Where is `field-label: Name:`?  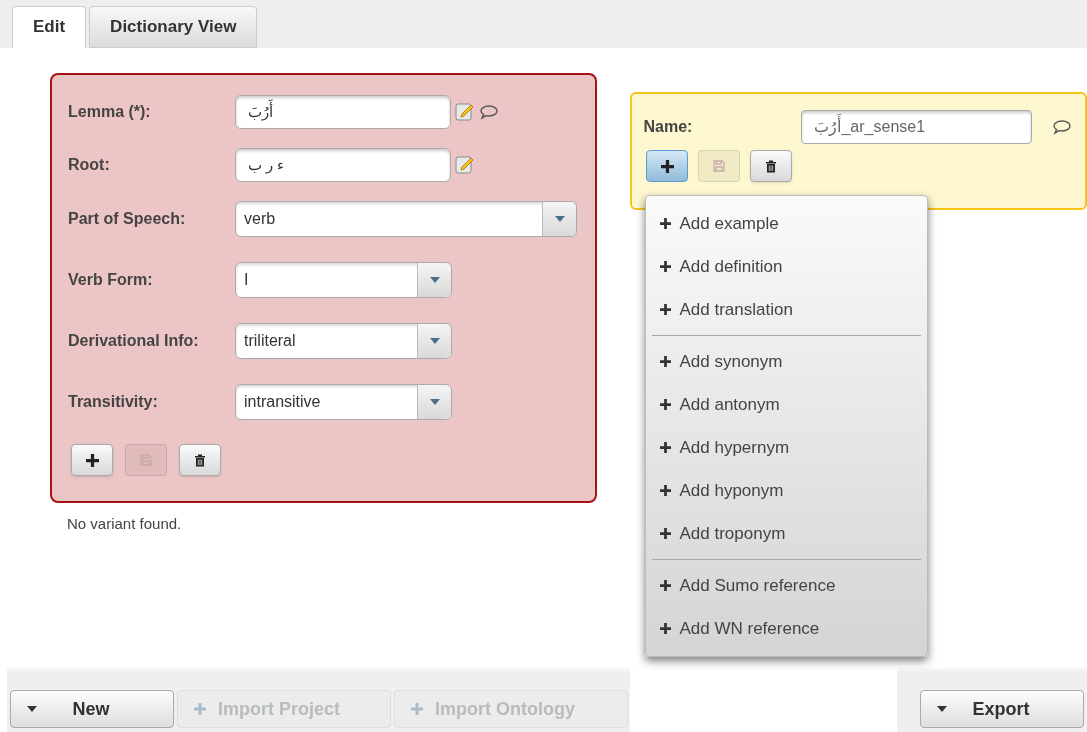
field-label: Name: is located at coordinates (668, 127).